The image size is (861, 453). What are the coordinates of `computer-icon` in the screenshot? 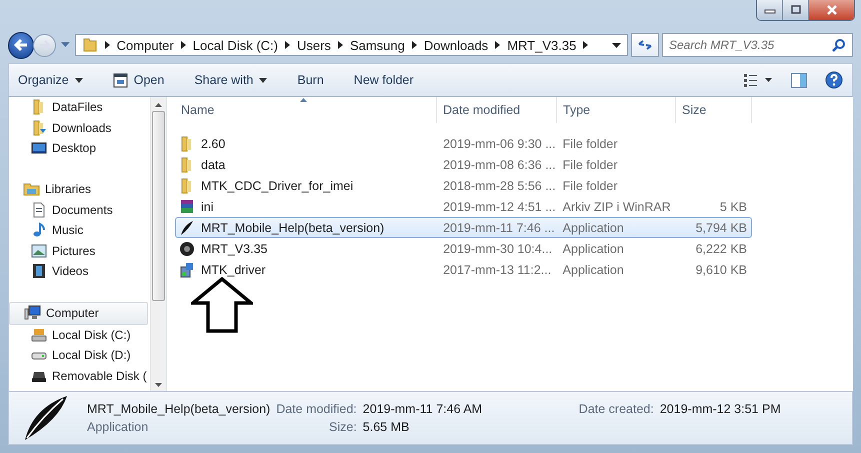 It's located at (32, 313).